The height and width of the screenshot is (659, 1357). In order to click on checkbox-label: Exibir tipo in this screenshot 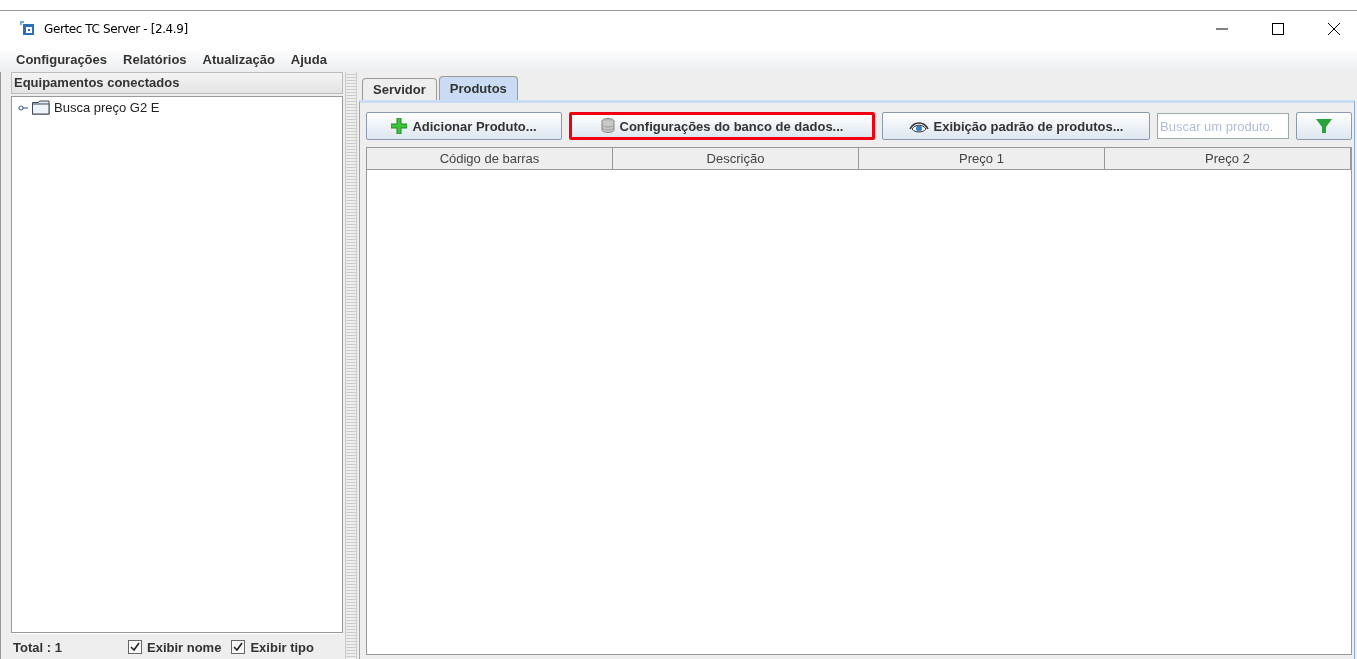, I will do `click(282, 647)`.